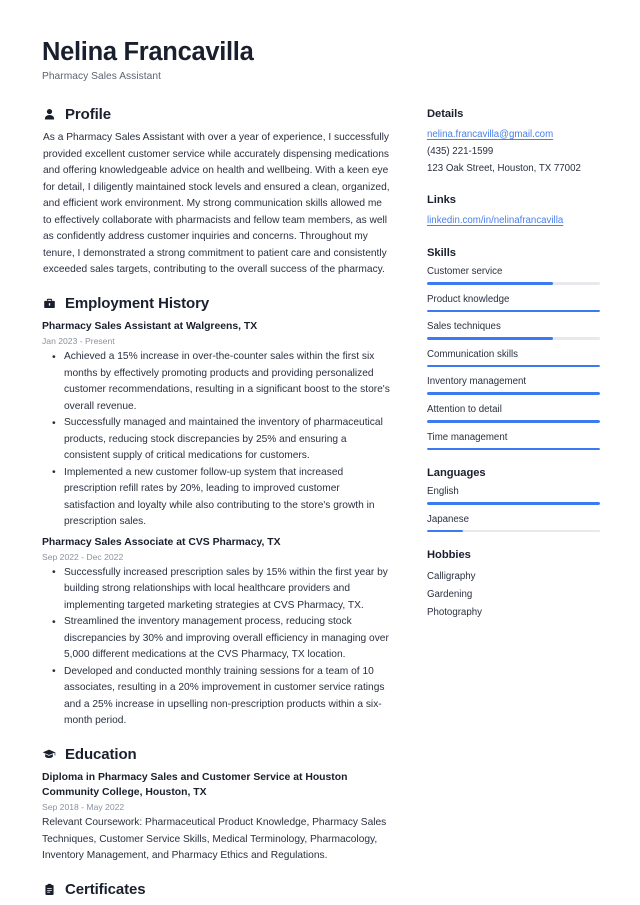  I want to click on section-title-profile: Profile, so click(88, 115).